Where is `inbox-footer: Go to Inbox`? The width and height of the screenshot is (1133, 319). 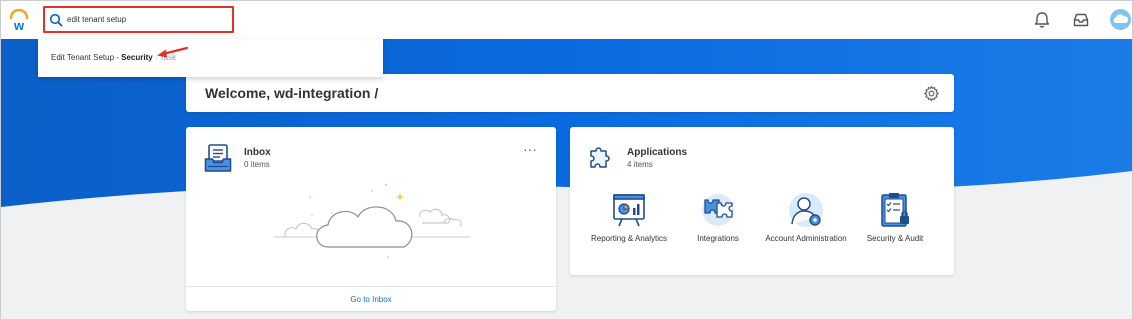 inbox-footer: Go to Inbox is located at coordinates (371, 298).